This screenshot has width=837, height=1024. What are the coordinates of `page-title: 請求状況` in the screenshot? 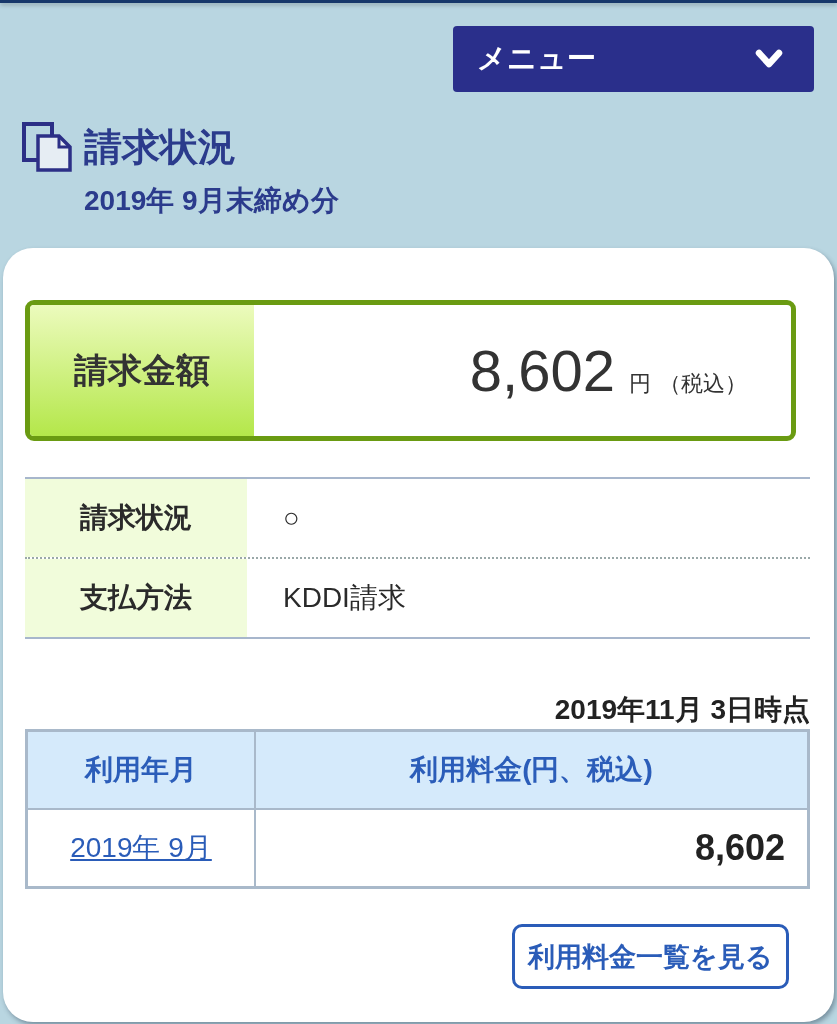 It's located at (160, 147).